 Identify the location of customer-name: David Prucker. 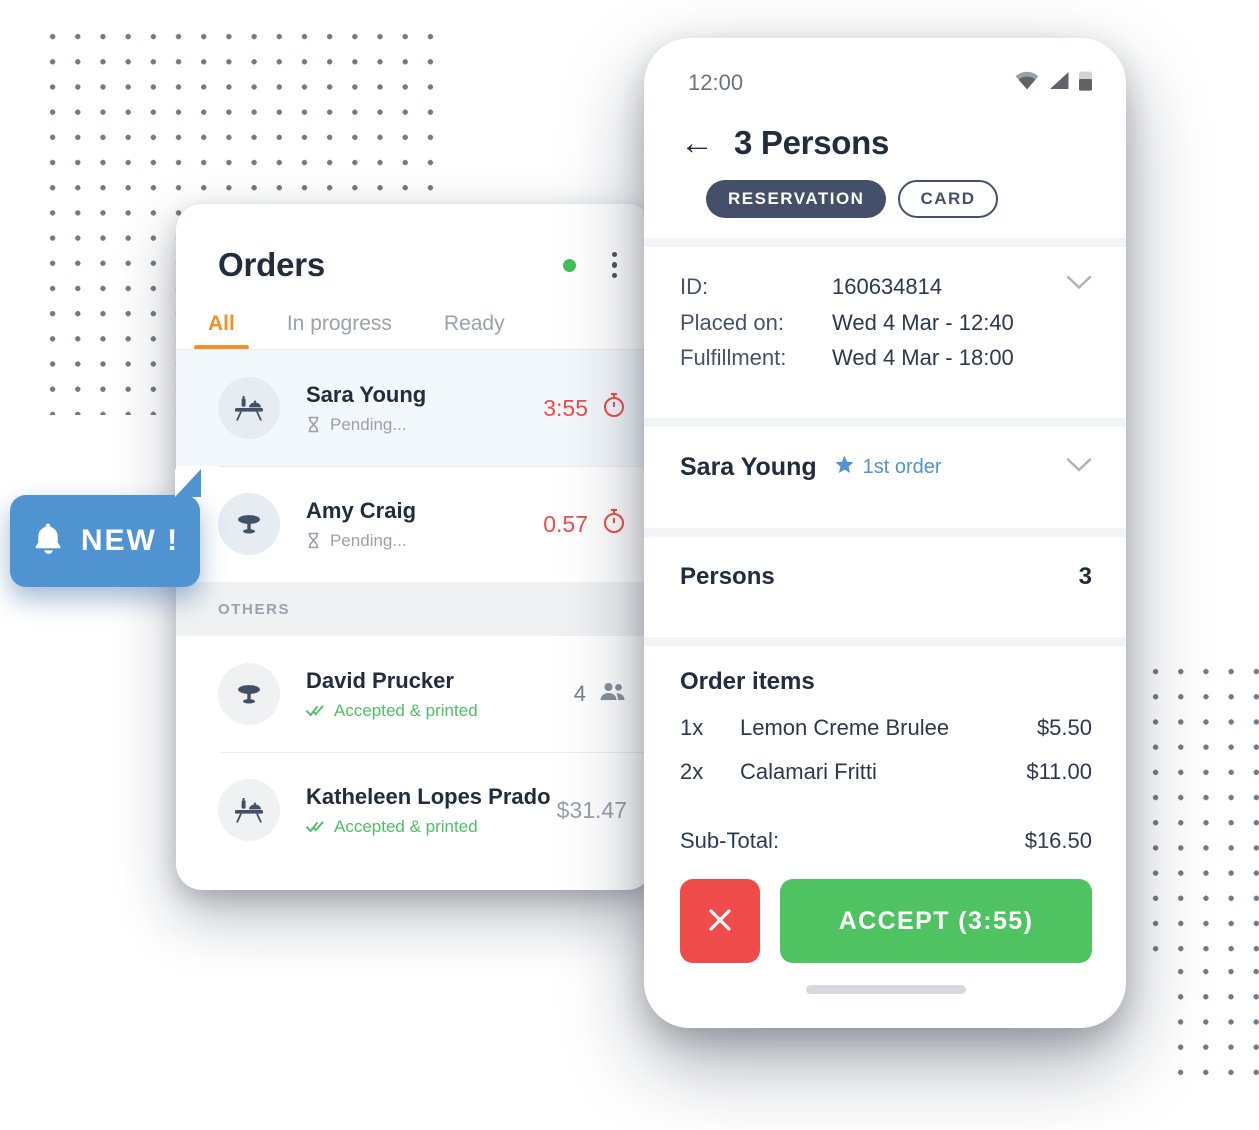
(380, 680).